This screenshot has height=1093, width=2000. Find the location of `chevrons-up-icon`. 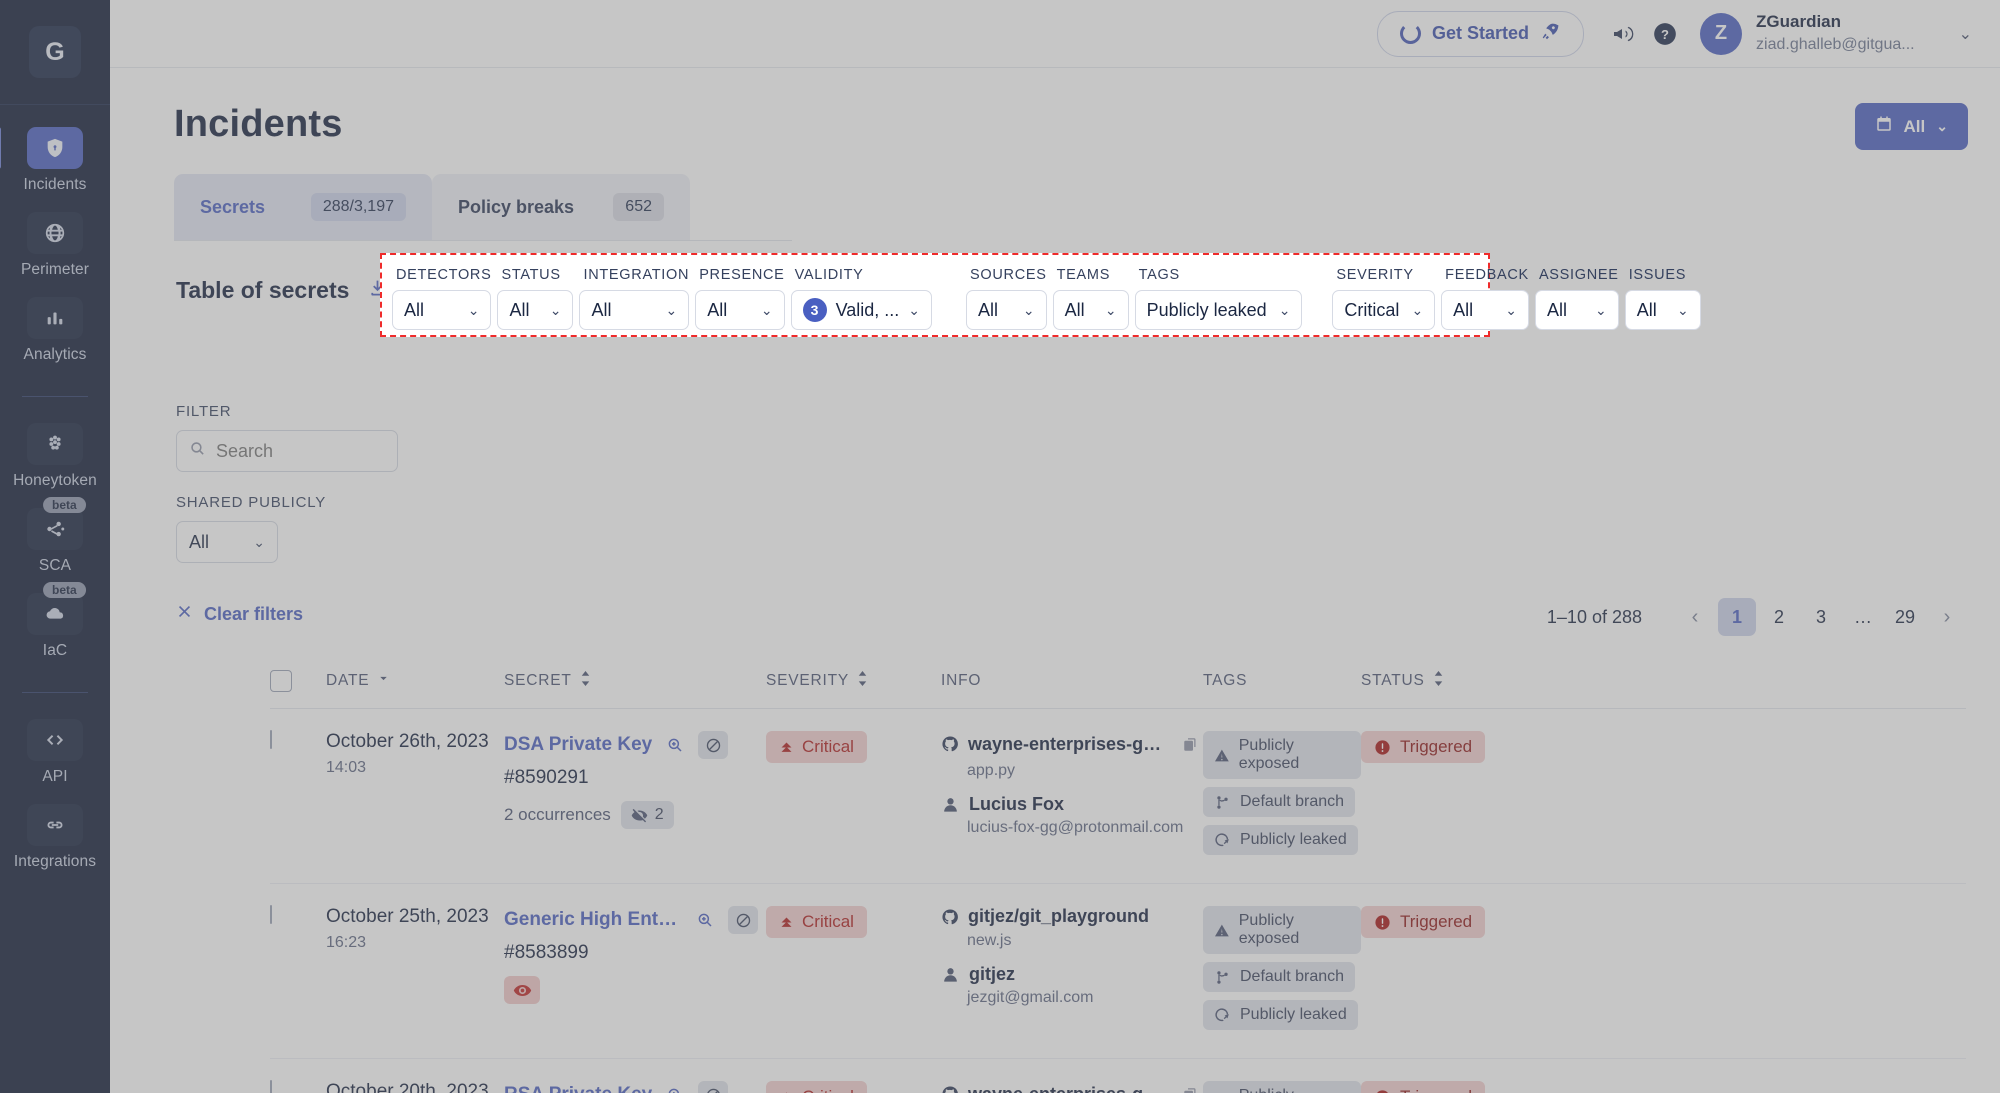

chevrons-up-icon is located at coordinates (786, 747).